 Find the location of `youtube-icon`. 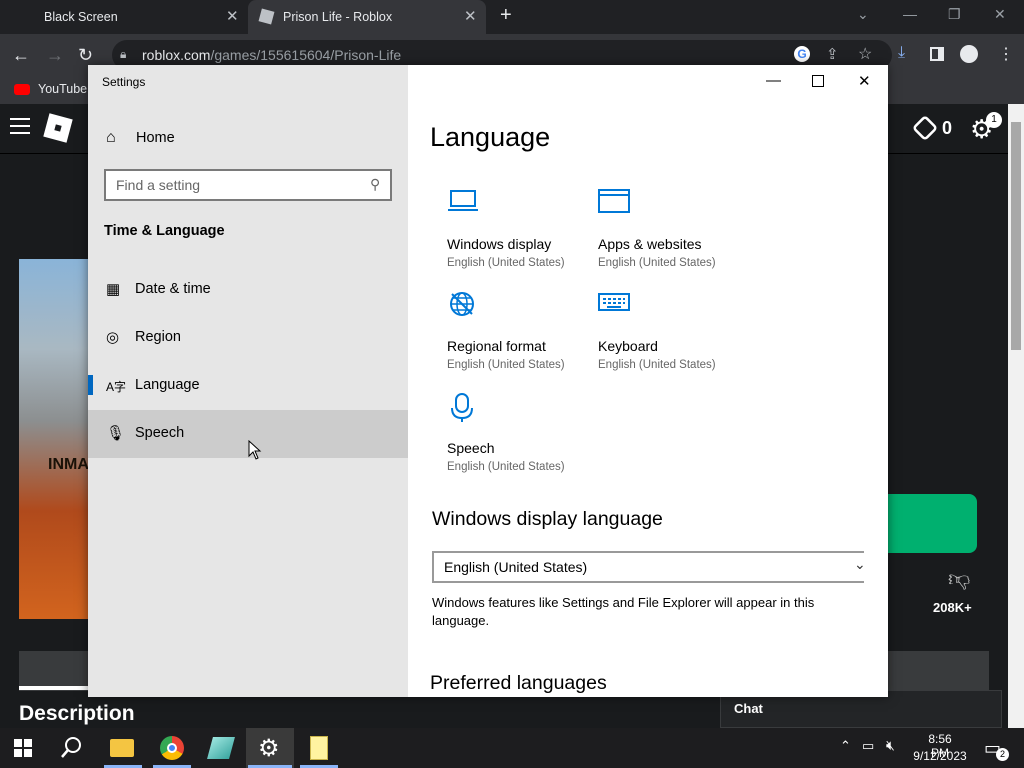

youtube-icon is located at coordinates (22, 89).